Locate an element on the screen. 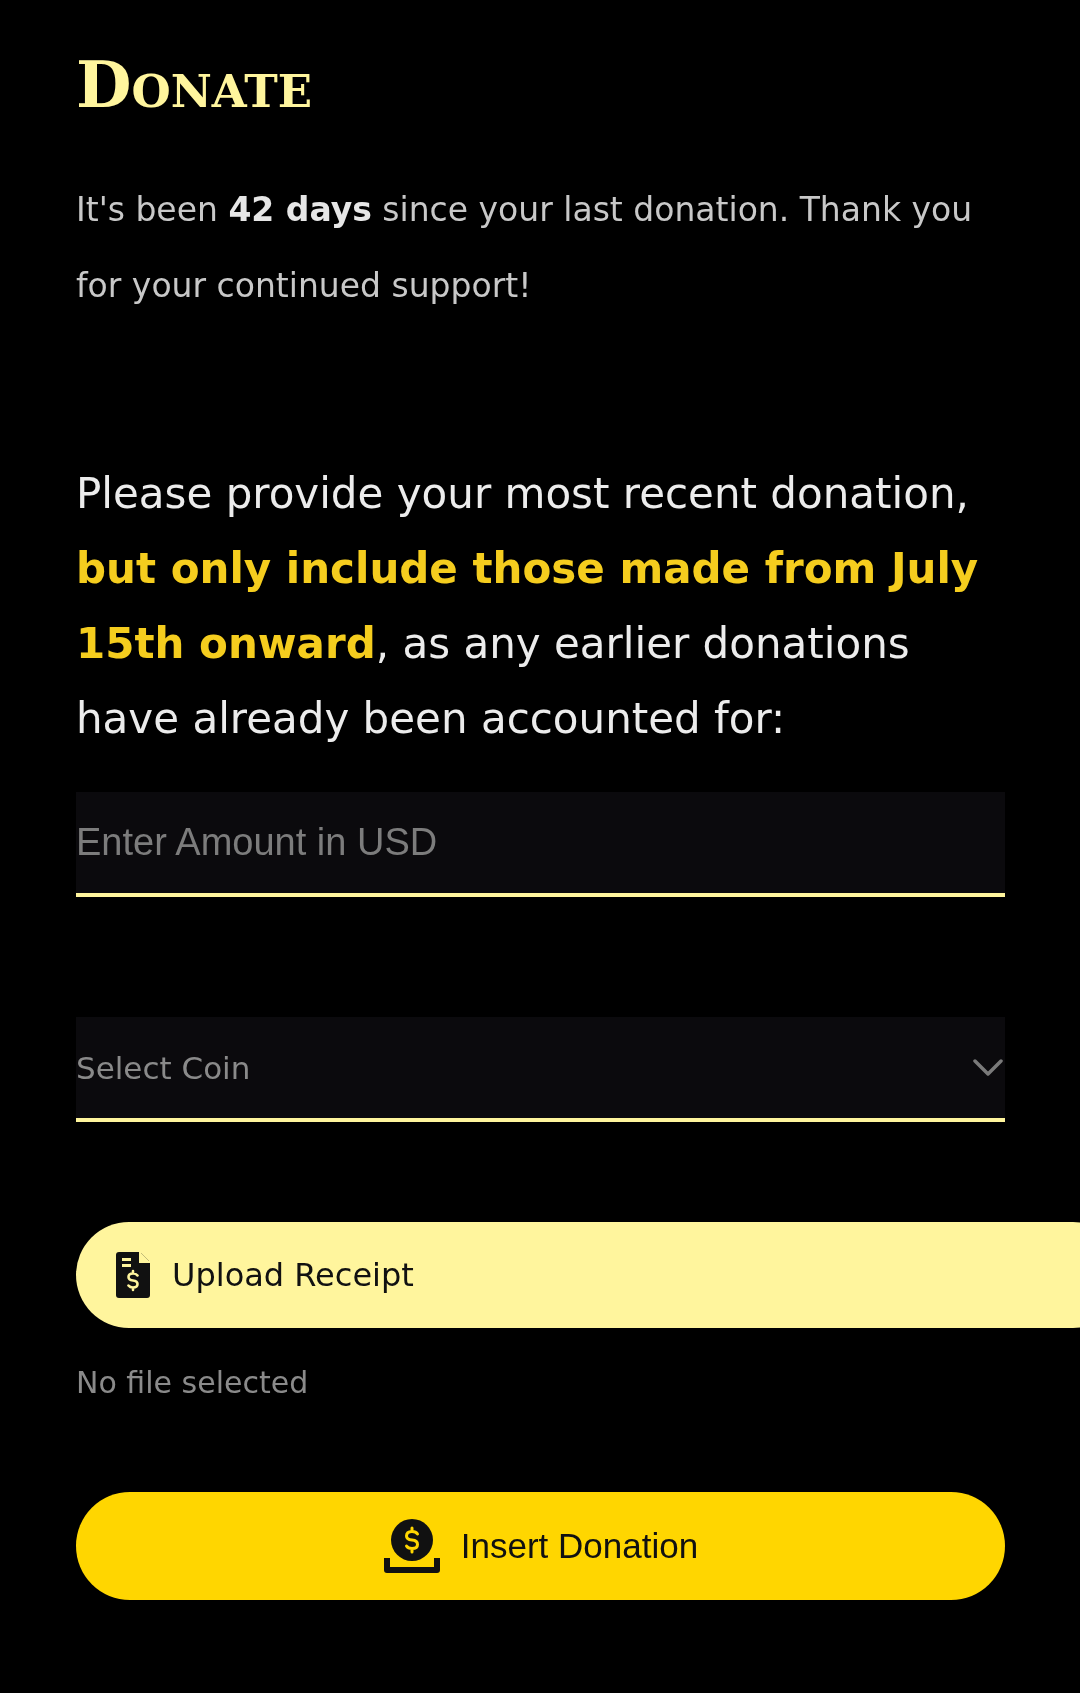 This screenshot has height=1693, width=1080. insert-donation-button: Insert Donation is located at coordinates (540, 1546).